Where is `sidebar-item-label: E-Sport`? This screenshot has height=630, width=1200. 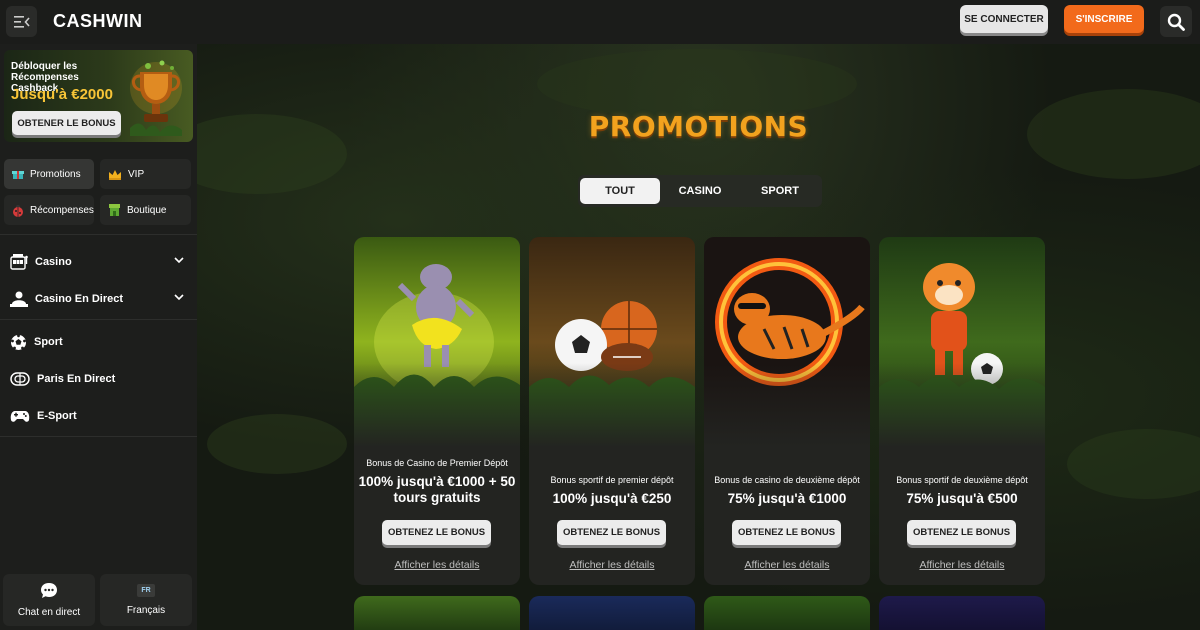 sidebar-item-label: E-Sport is located at coordinates (57, 416).